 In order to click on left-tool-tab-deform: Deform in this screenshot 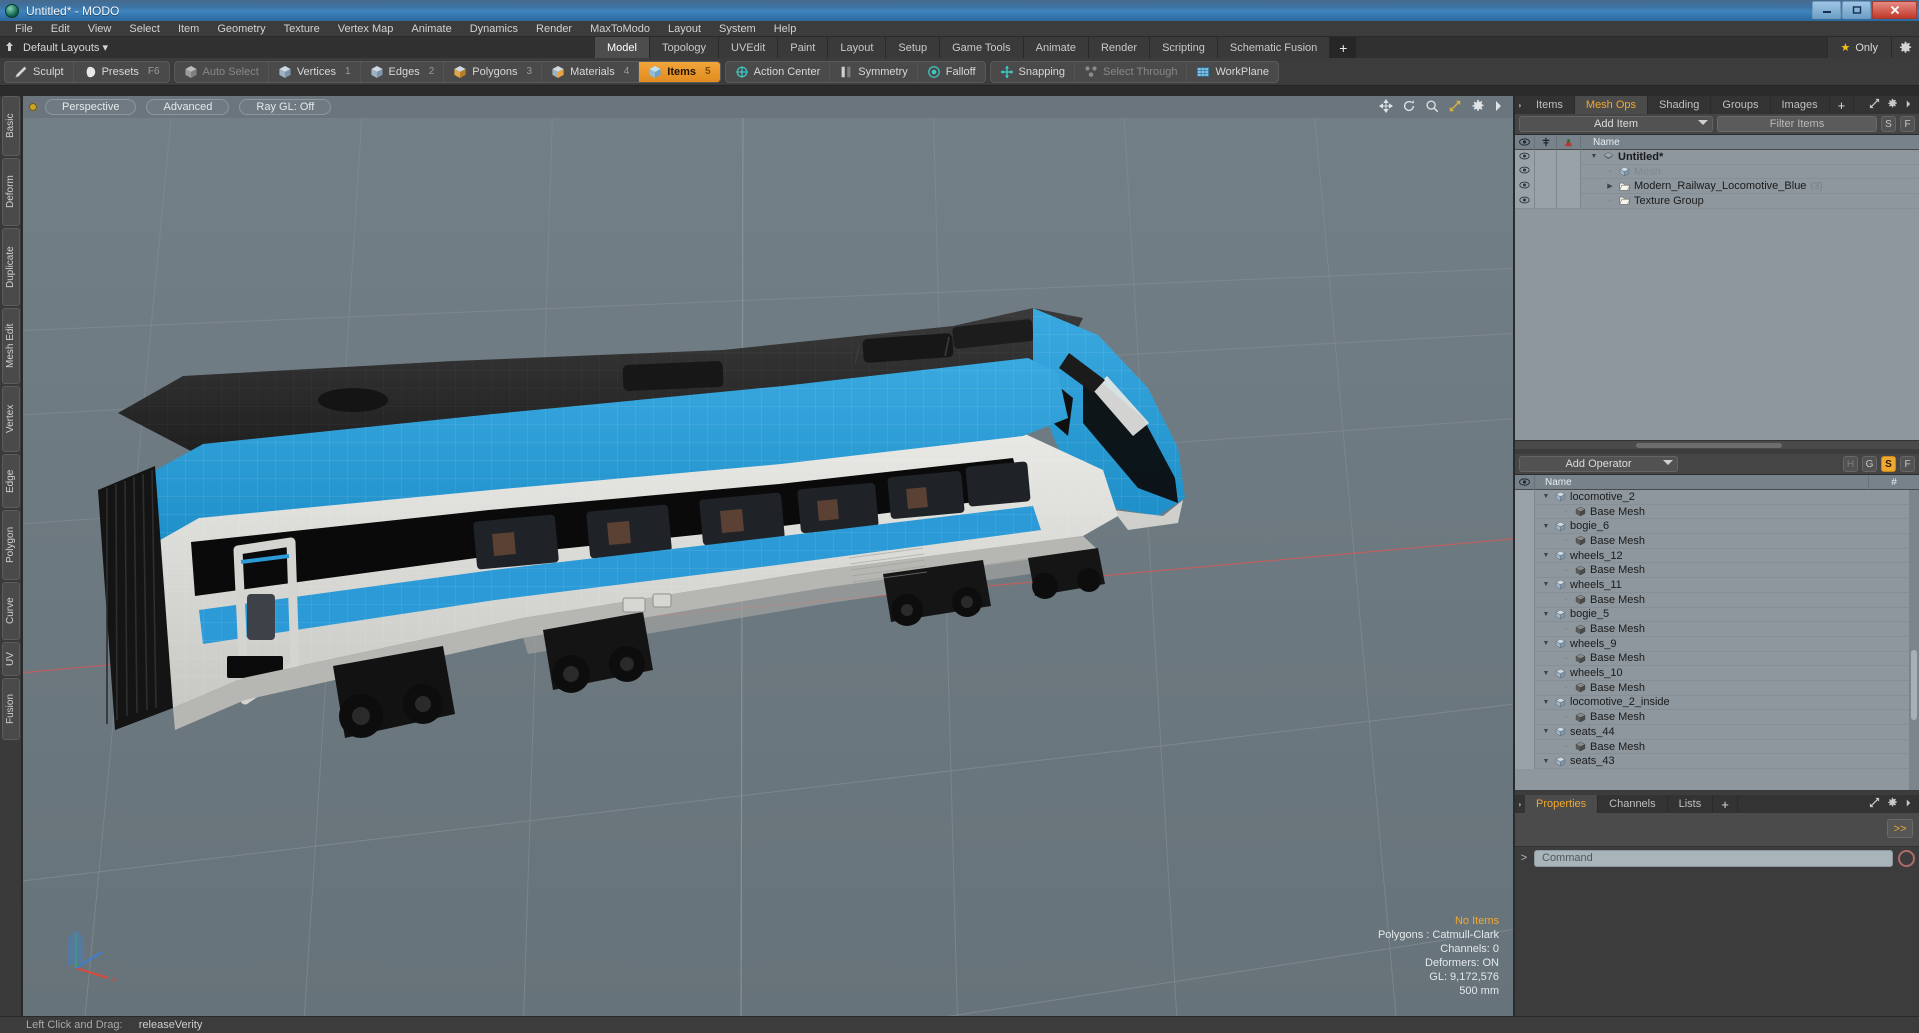, I will do `click(11, 192)`.